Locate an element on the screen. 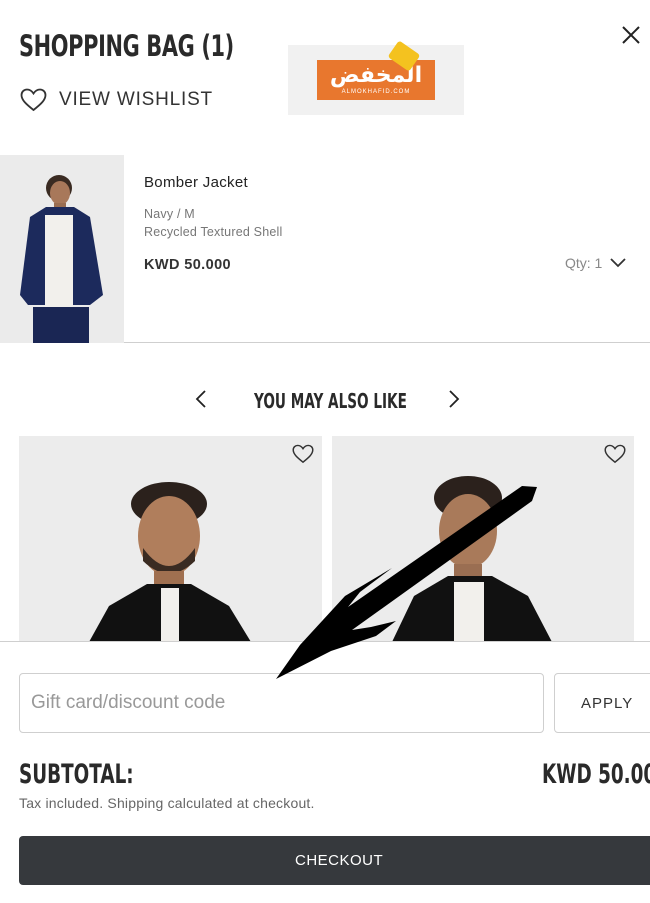 The width and height of the screenshot is (650, 903). wishlist-label: VIEW WISHLIST is located at coordinates (136, 99).